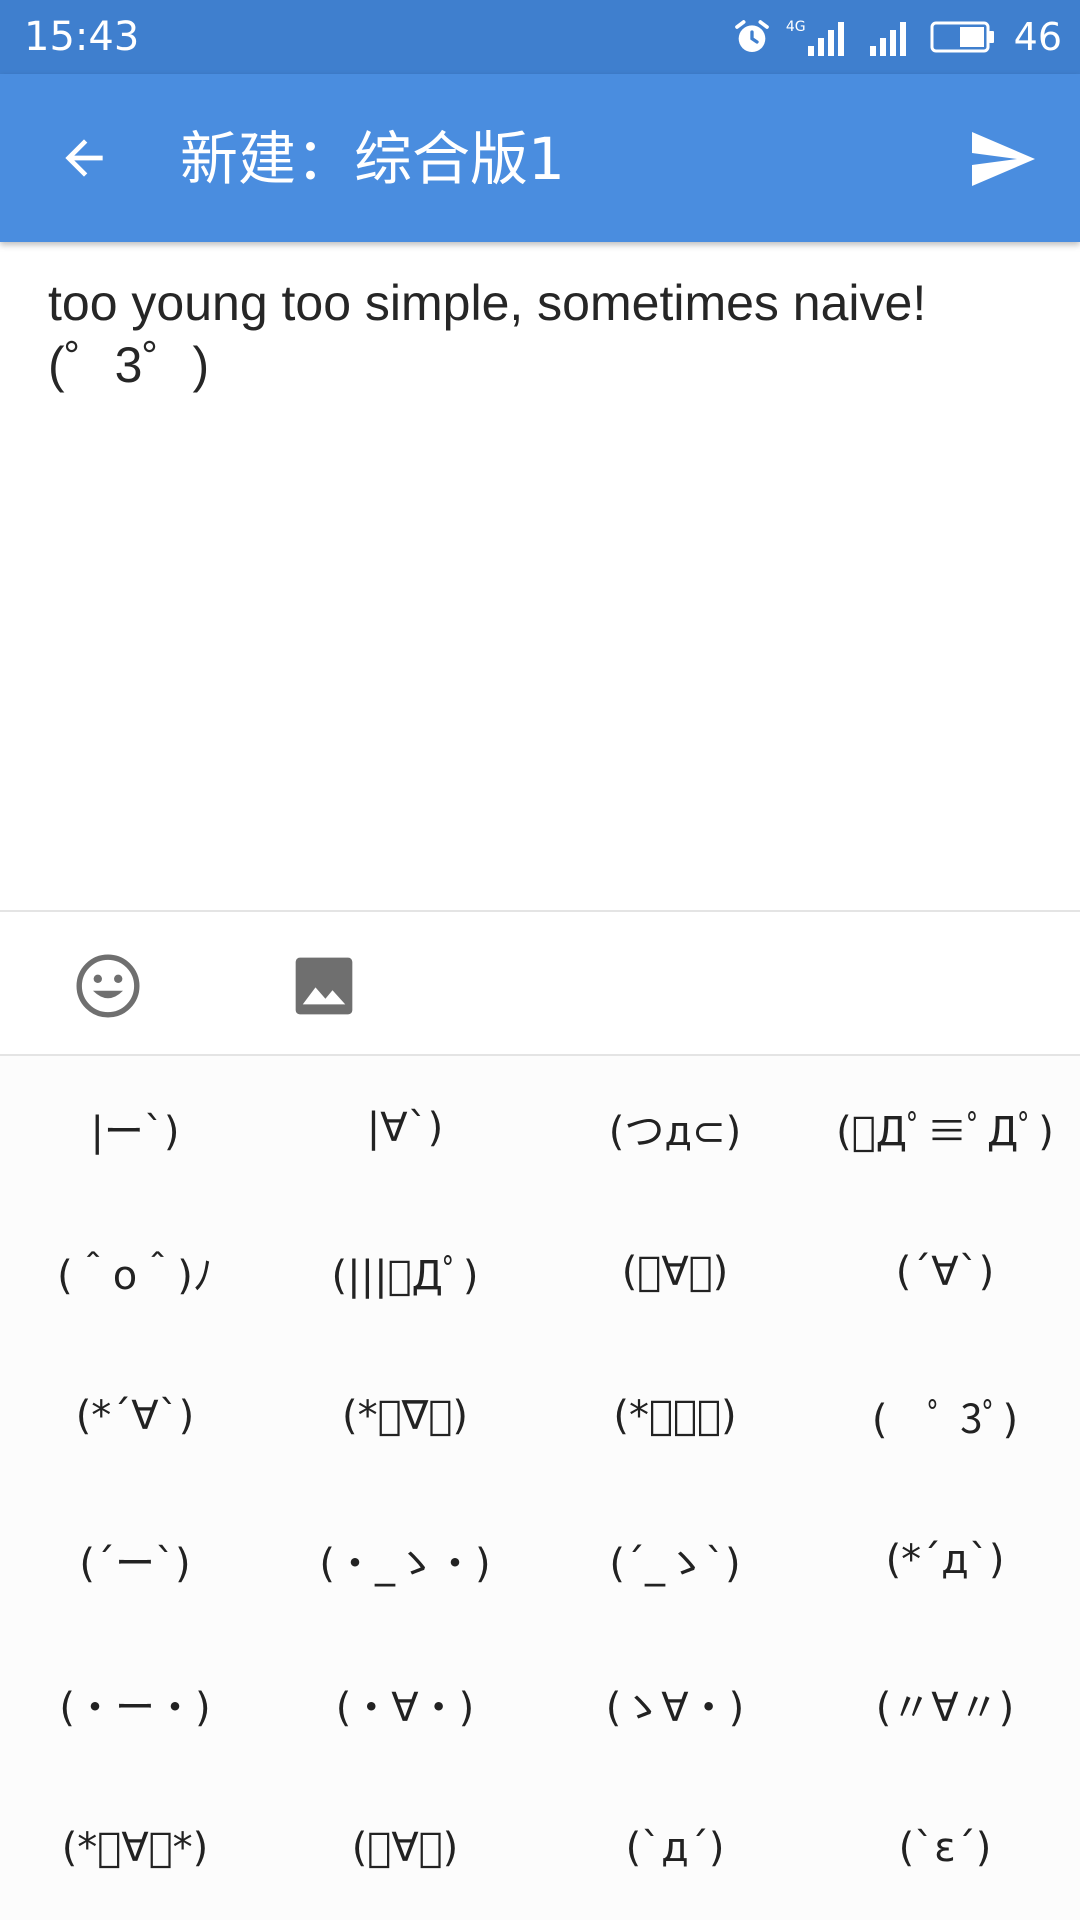 Image resolution: width=1080 pixels, height=1920 pixels. I want to click on kaomoji-item: (*ﾟ∀ﾟ*), so click(135, 1848).